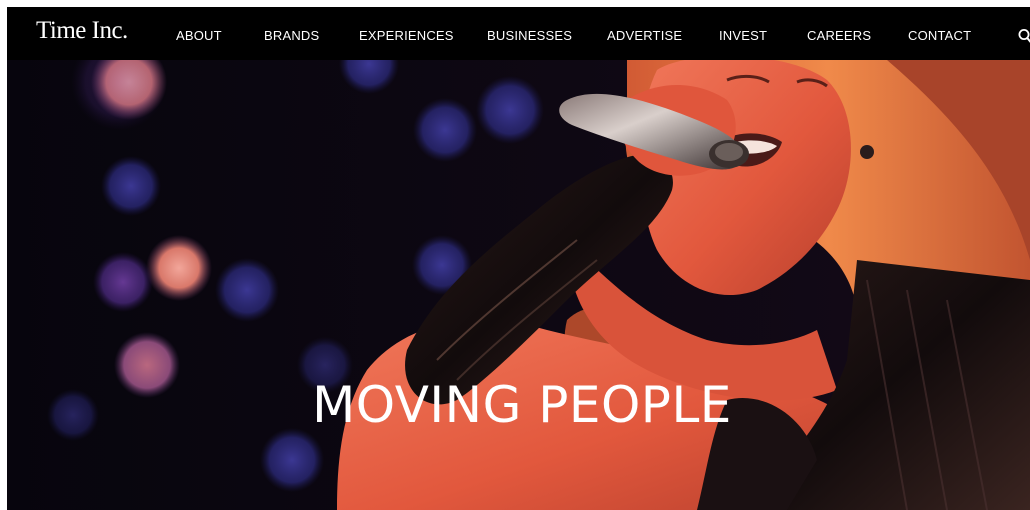 This screenshot has height=510, width=1030. What do you see at coordinates (644, 36) in the screenshot?
I see `nav-item-advertise: ADVERTISE` at bounding box center [644, 36].